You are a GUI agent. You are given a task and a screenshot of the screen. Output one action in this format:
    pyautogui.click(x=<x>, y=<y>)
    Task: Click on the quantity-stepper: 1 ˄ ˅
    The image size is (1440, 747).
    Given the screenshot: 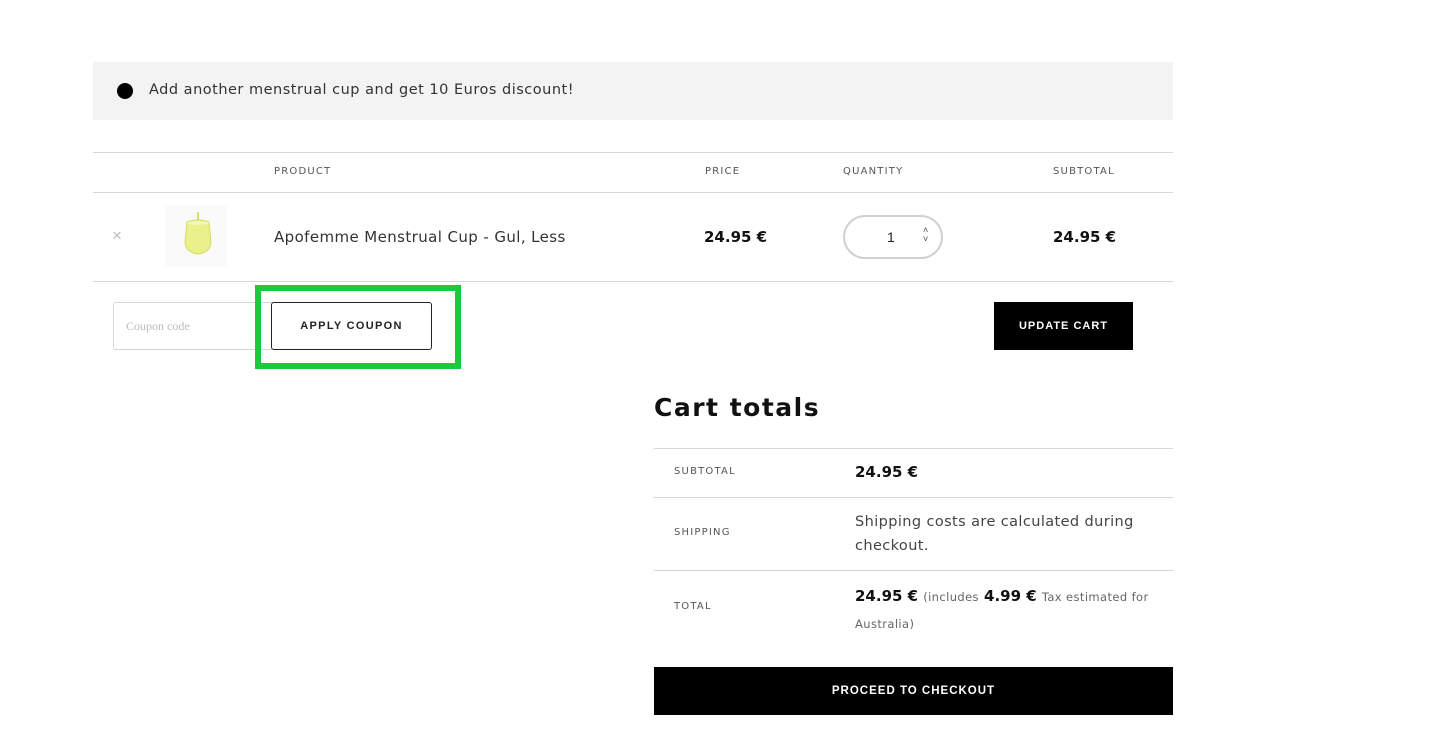 What is the action you would take?
    pyautogui.click(x=893, y=237)
    